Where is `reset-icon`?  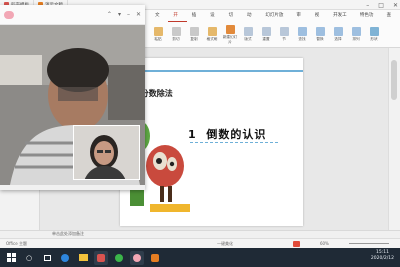
reset-icon is located at coordinates (266, 31).